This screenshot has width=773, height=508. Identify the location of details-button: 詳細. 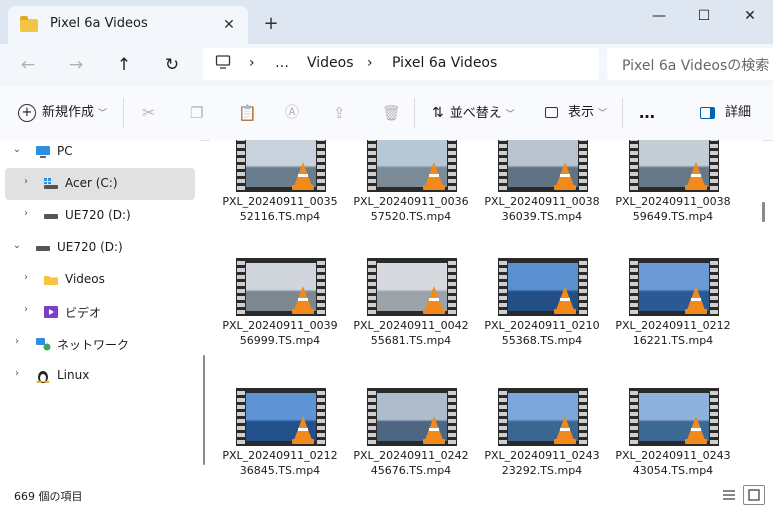
(725, 113).